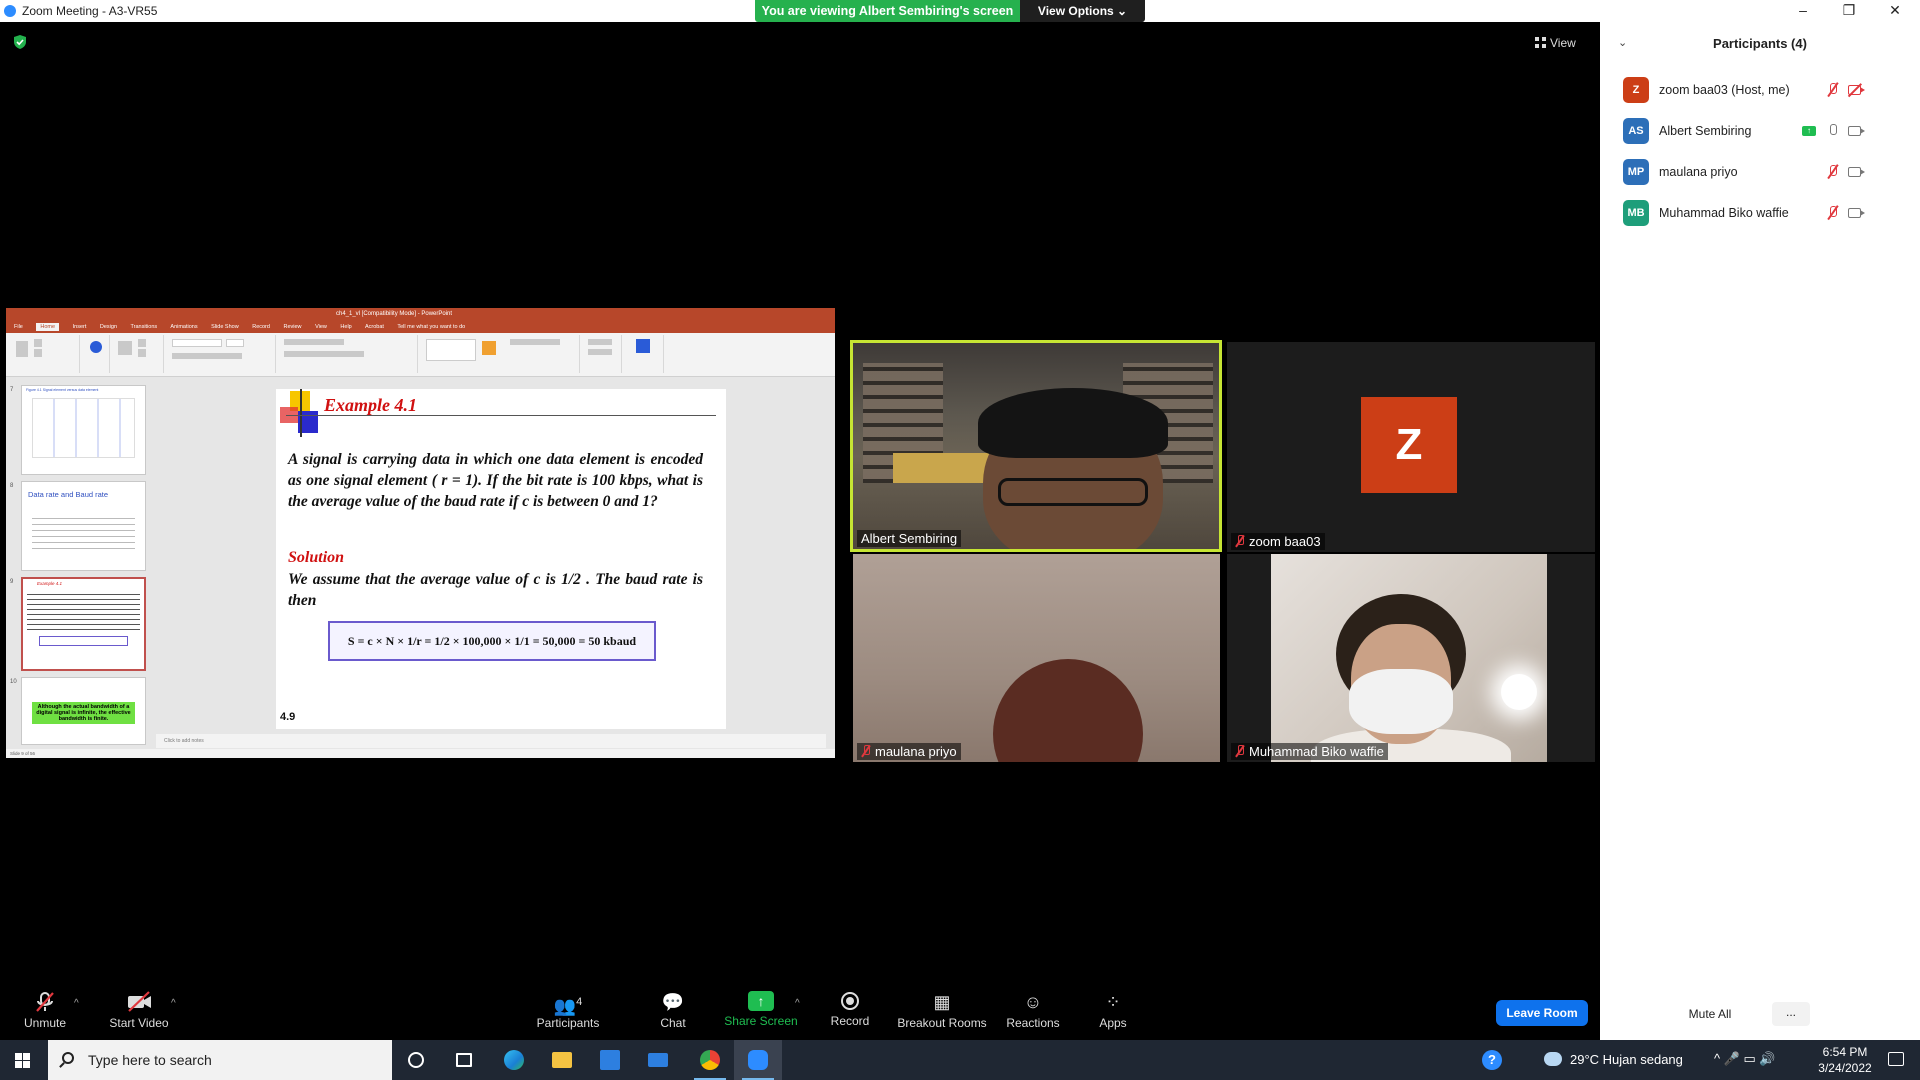  I want to click on record-button: Record, so click(850, 1011).